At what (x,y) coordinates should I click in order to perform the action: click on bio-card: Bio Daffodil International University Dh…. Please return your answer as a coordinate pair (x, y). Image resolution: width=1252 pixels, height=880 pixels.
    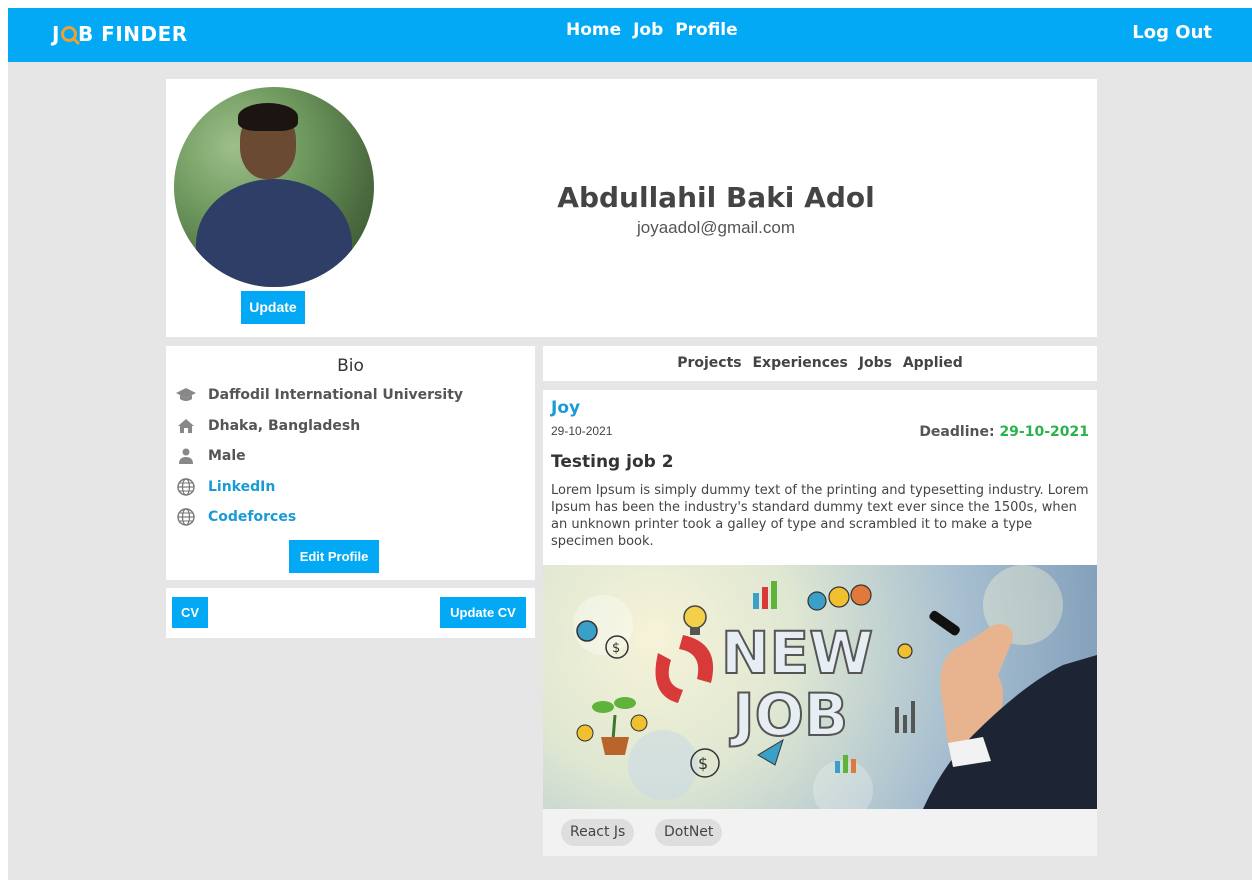
    Looking at the image, I should click on (350, 463).